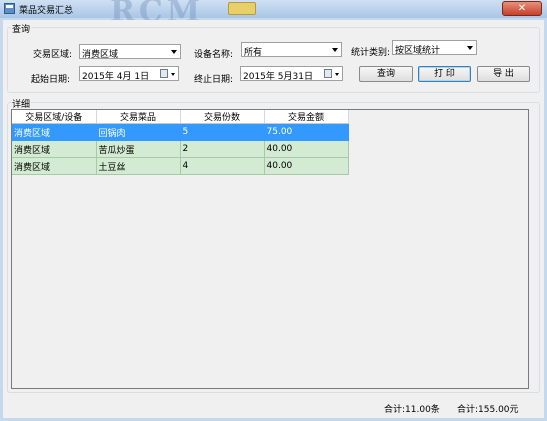 Image resolution: width=547 pixels, height=421 pixels. What do you see at coordinates (222, 166) in the screenshot?
I see `table-cell: 4` at bounding box center [222, 166].